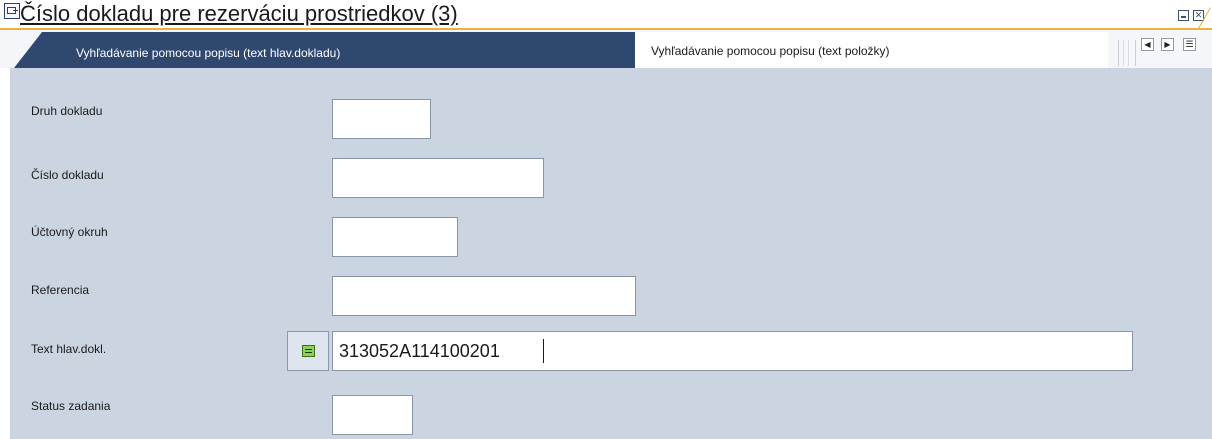 Image resolution: width=1212 pixels, height=439 pixels. What do you see at coordinates (395, 237) in the screenshot?
I see `uctovny-okruh-input` at bounding box center [395, 237].